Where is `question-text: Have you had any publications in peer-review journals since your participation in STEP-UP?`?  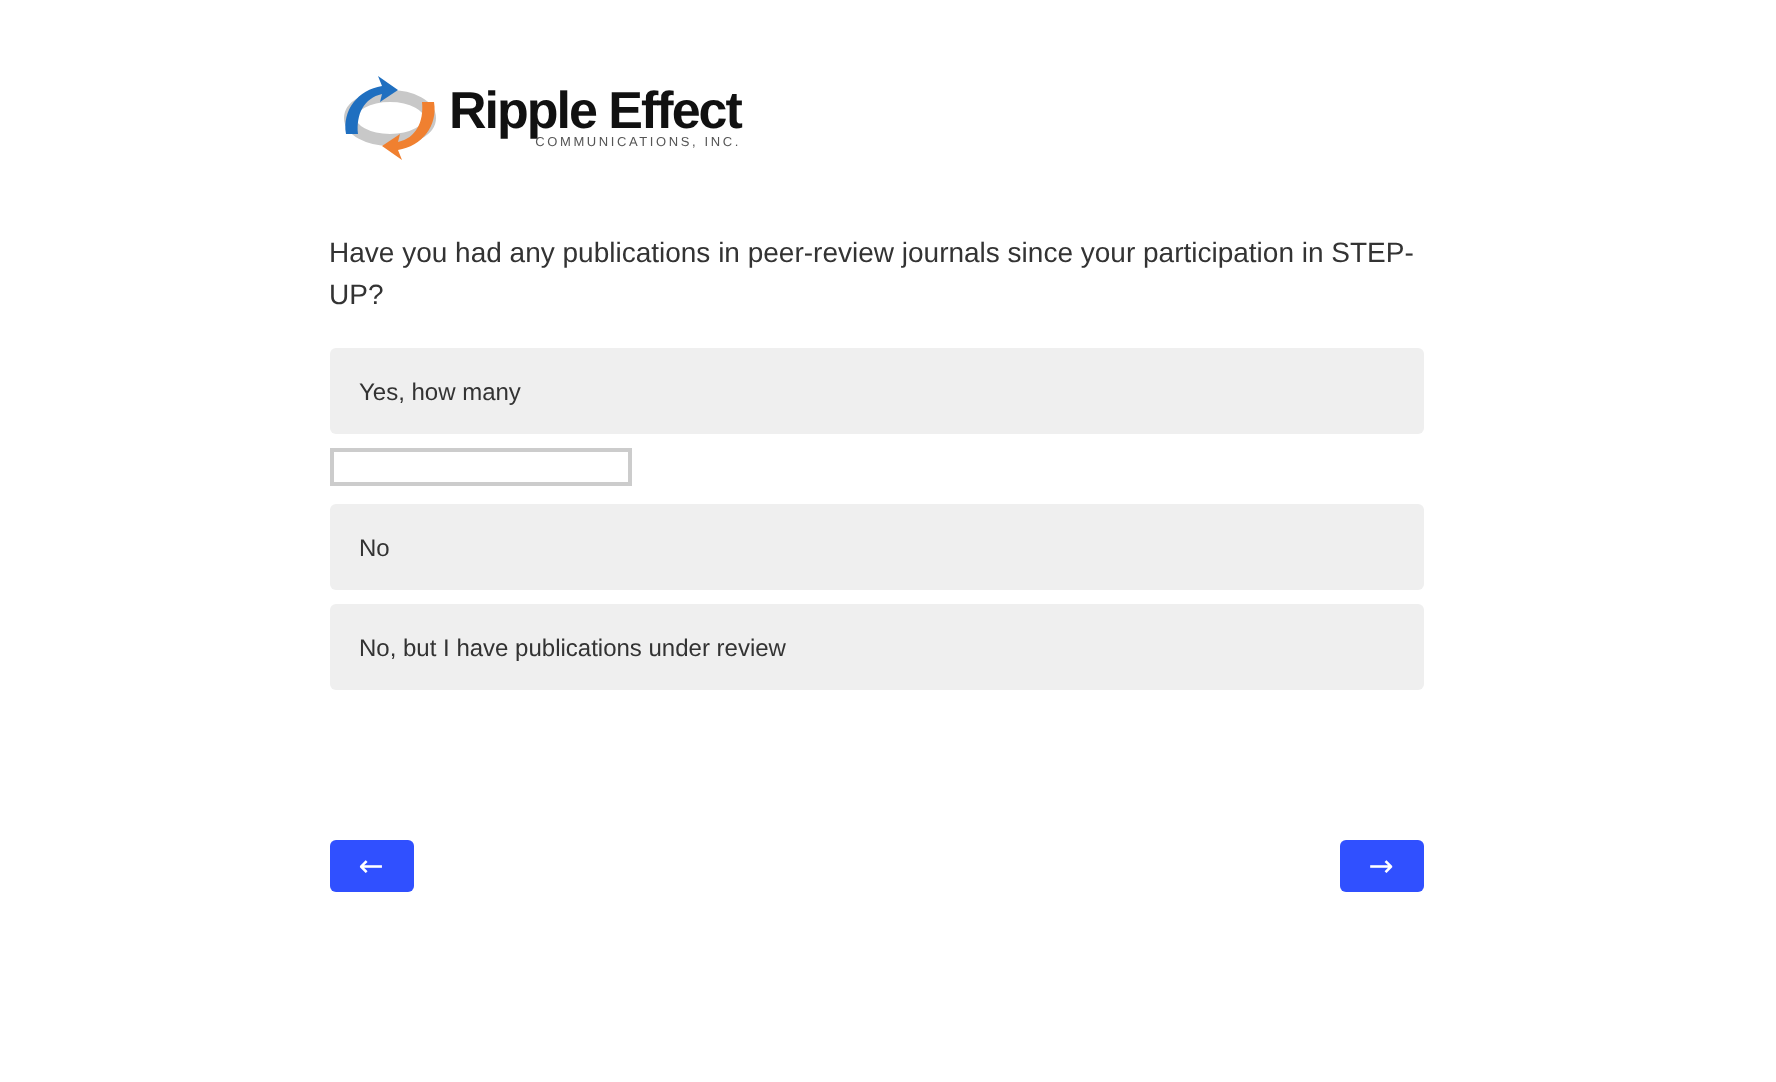 question-text: Have you had any publications in peer-review journals since your participation in STEP-UP? is located at coordinates (872, 274).